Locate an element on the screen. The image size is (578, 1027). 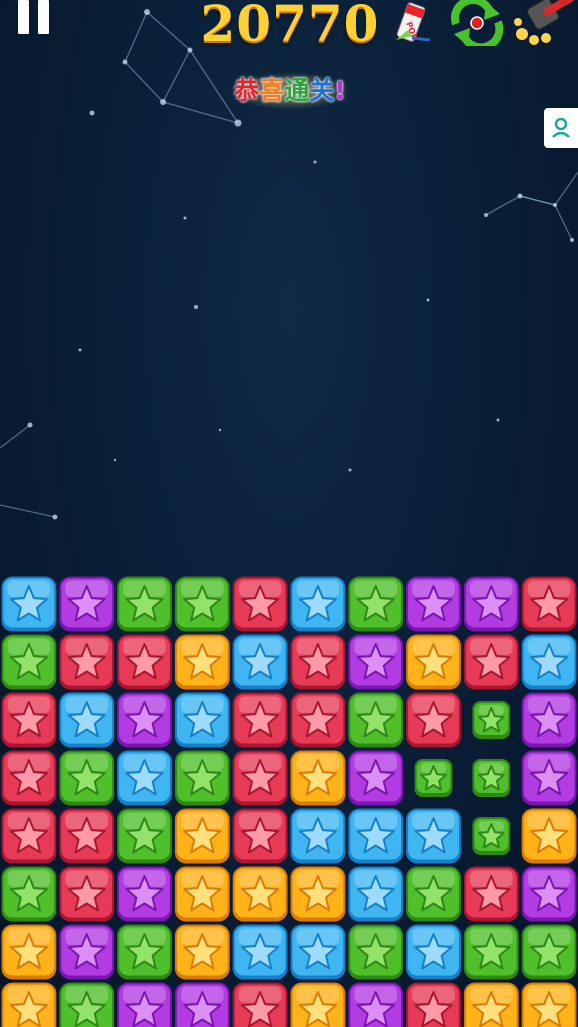
refresh-tool is located at coordinates (477, 23).